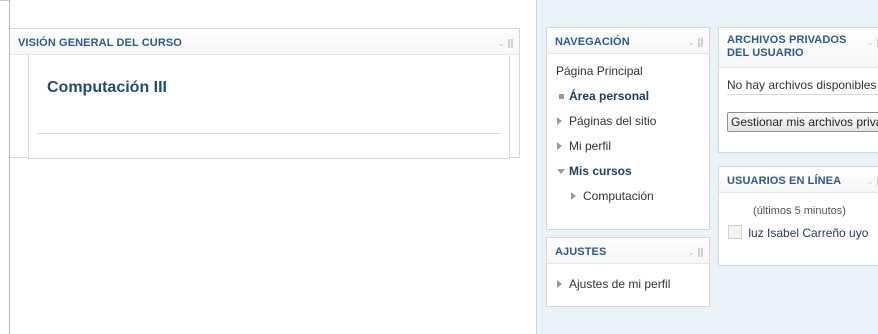 Image resolution: width=878 pixels, height=334 pixels. I want to click on no-files-text: No hay archivos disponibles, so click(802, 86).